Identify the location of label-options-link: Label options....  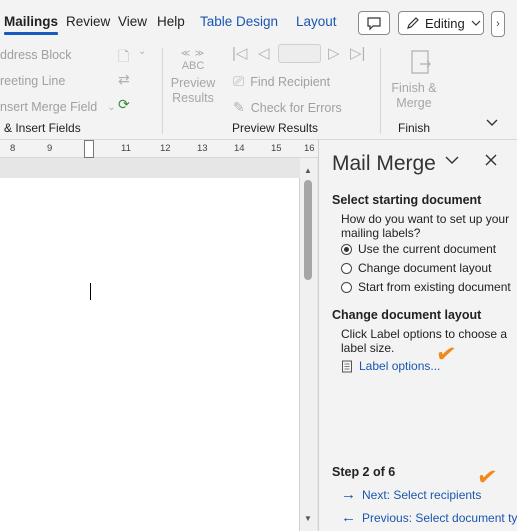
(390, 366).